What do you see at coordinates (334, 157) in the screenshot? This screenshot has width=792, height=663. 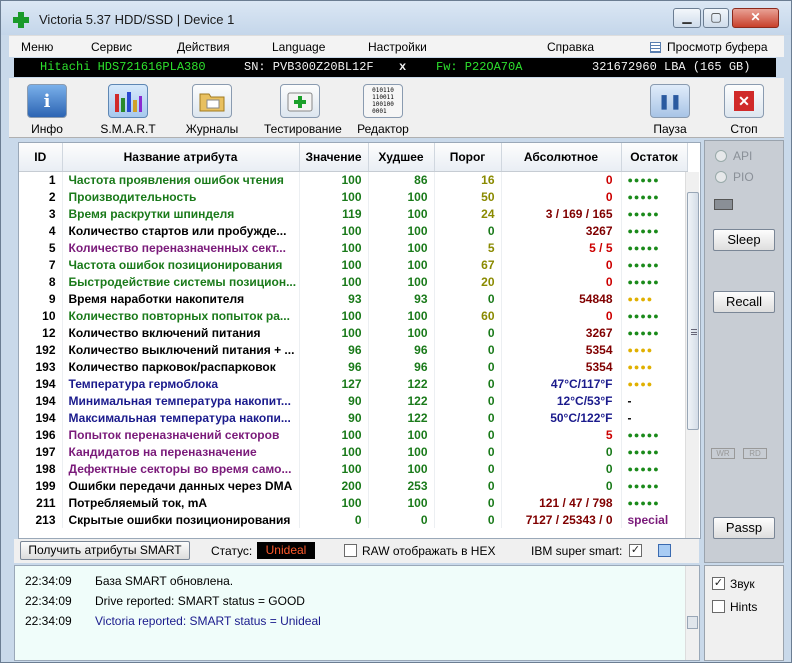 I see `col-header-value: Значение` at bounding box center [334, 157].